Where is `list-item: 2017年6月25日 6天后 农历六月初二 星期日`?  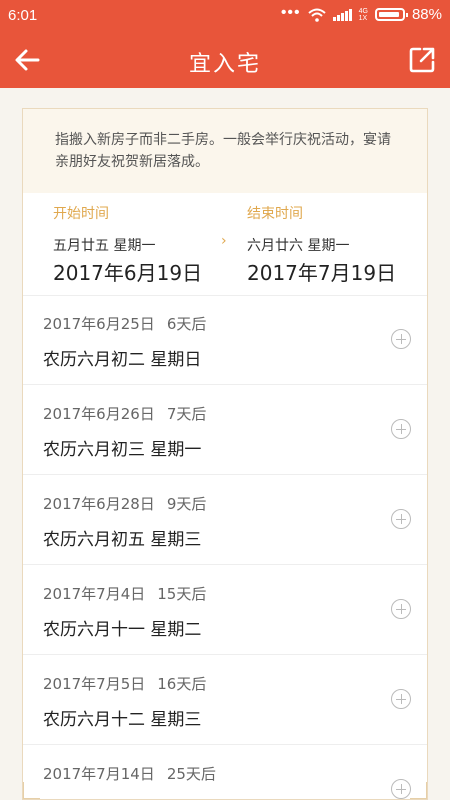 list-item: 2017年6月25日 6天后 农历六月初二 星期日 is located at coordinates (225, 340).